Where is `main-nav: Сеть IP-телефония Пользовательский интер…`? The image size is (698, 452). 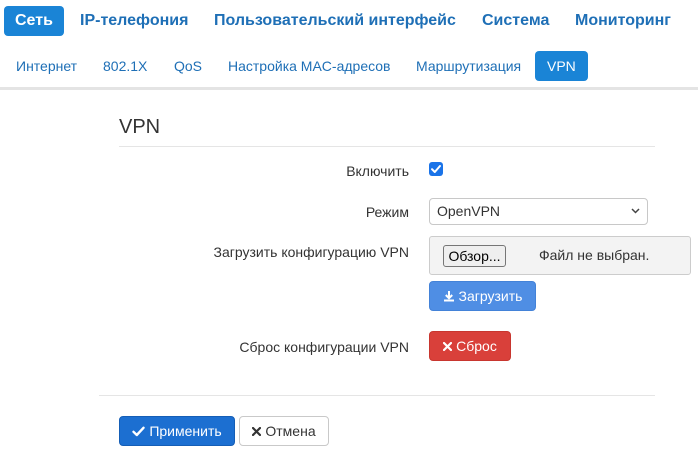
main-nav: Сеть IP-телефония Пользовательский интер… is located at coordinates (349, 21).